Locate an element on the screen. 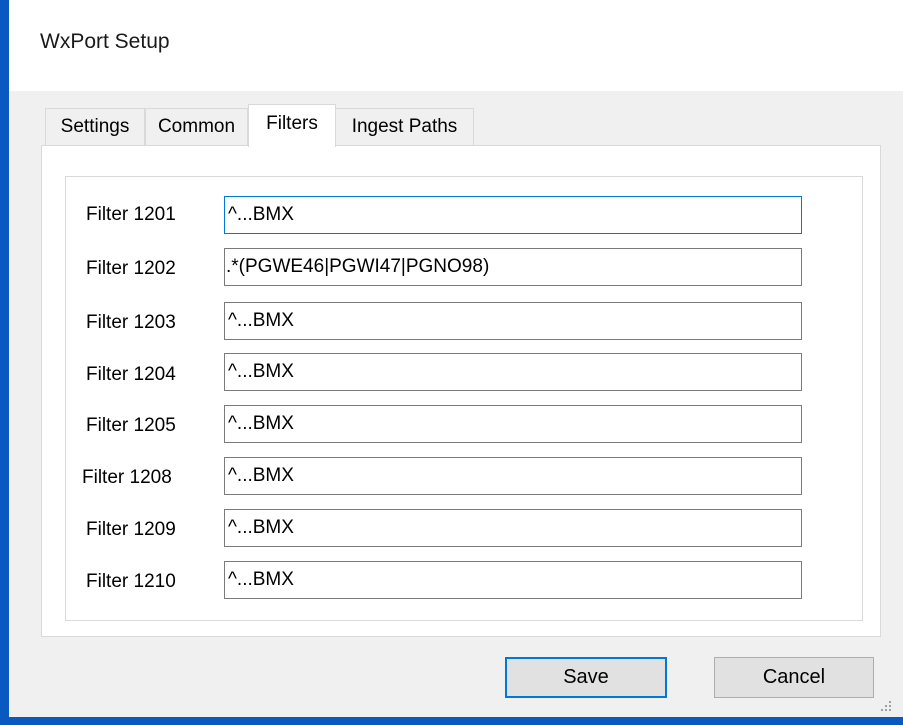  filter-1203-label: Filter 1203 is located at coordinates (131, 322).